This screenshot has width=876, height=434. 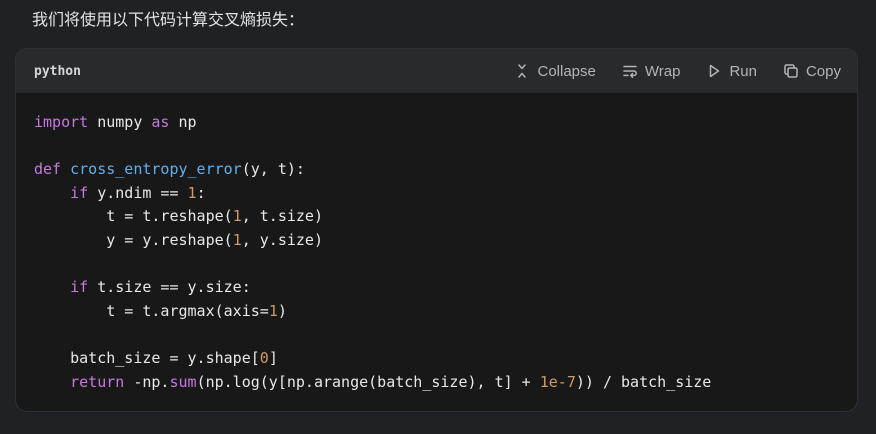 I want to click on wrap-button: Wrap, so click(x=651, y=71).